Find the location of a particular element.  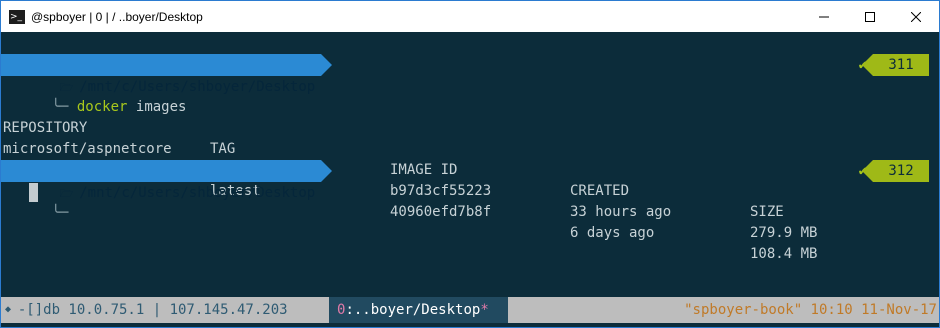

cell-created: 6 days ago is located at coordinates (612, 233).